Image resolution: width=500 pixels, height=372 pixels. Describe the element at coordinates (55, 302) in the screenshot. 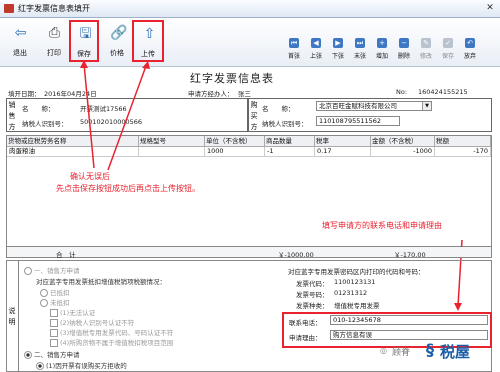

I see `option-uncertified: 未抵扣` at that location.